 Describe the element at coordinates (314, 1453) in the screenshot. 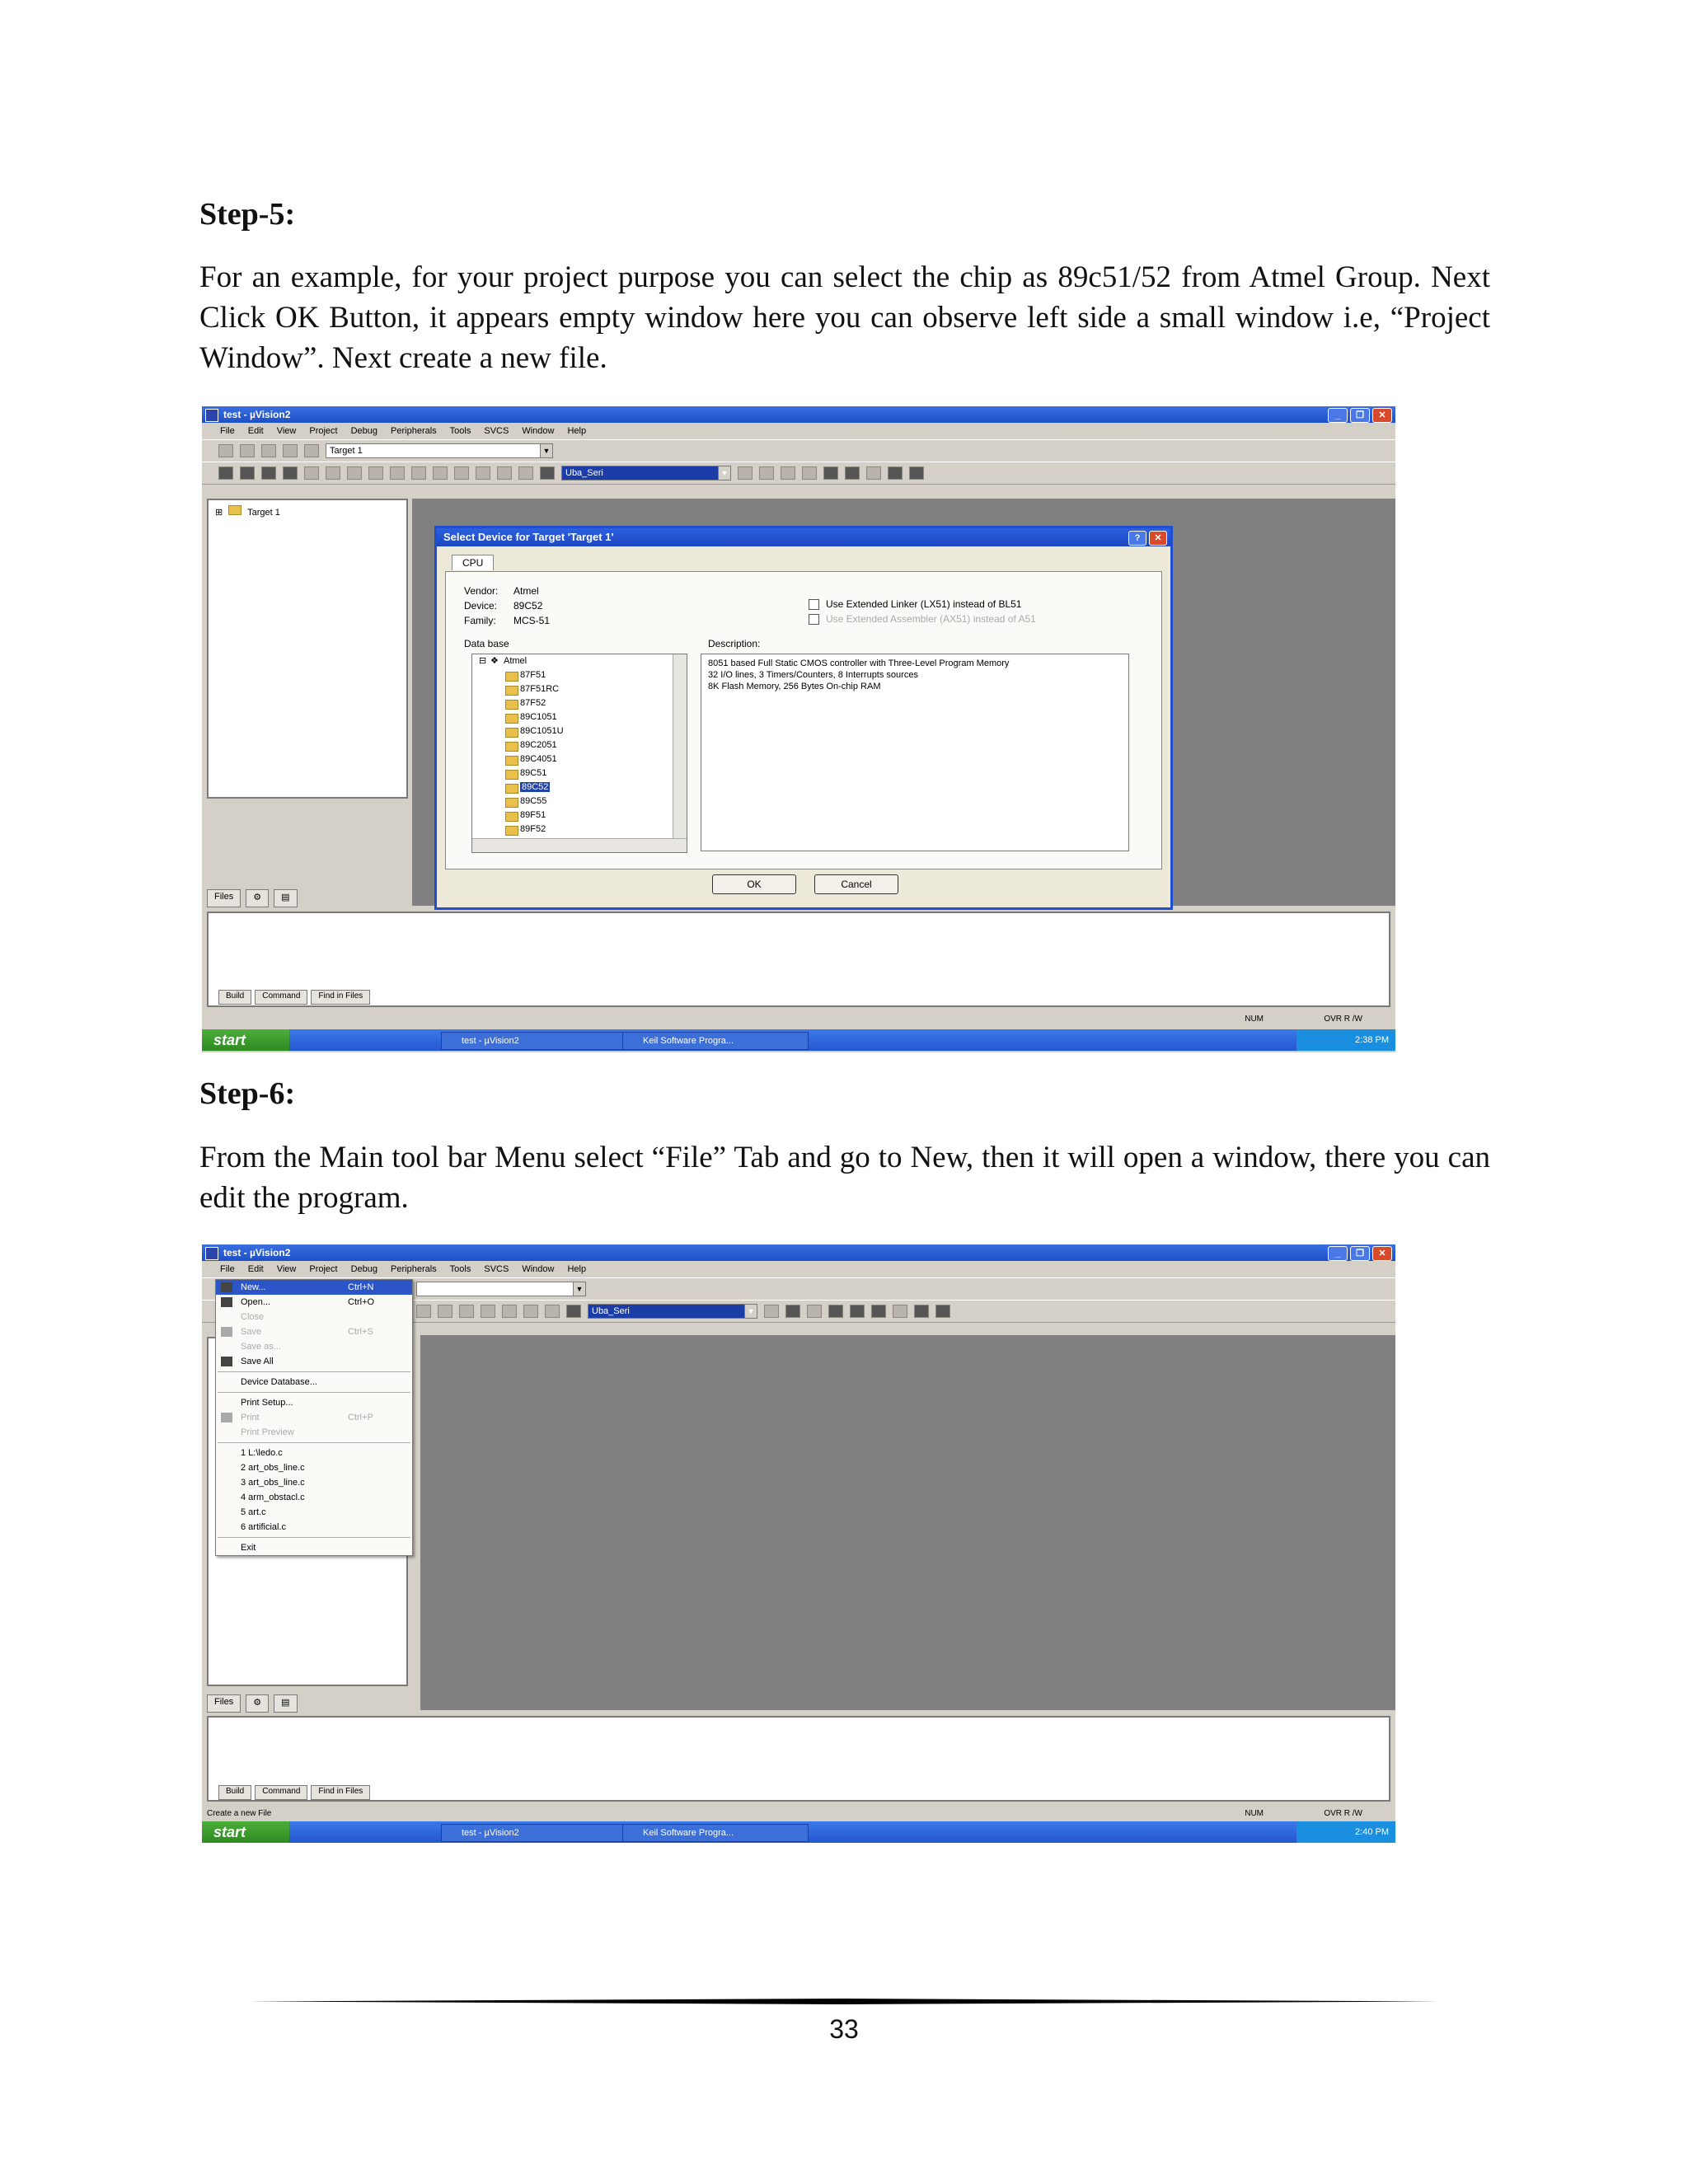

I see `menu-item-recent-file: 1 L:\ledo.c` at that location.